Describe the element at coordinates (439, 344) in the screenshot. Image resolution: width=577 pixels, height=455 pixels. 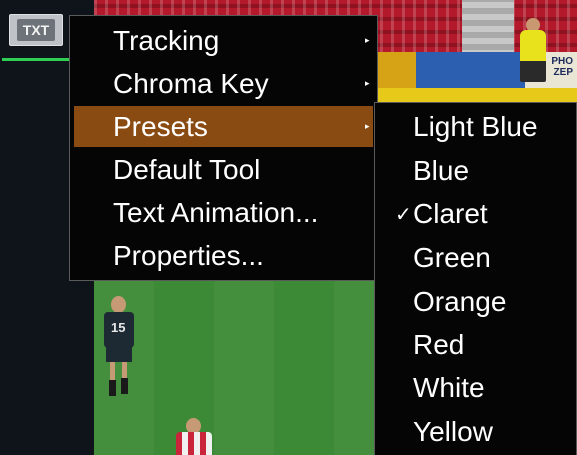
I see `preset-label: Red` at that location.